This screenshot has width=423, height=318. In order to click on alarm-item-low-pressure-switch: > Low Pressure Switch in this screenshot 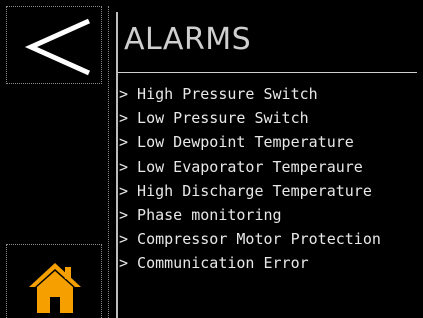, I will do `click(250, 118)`.